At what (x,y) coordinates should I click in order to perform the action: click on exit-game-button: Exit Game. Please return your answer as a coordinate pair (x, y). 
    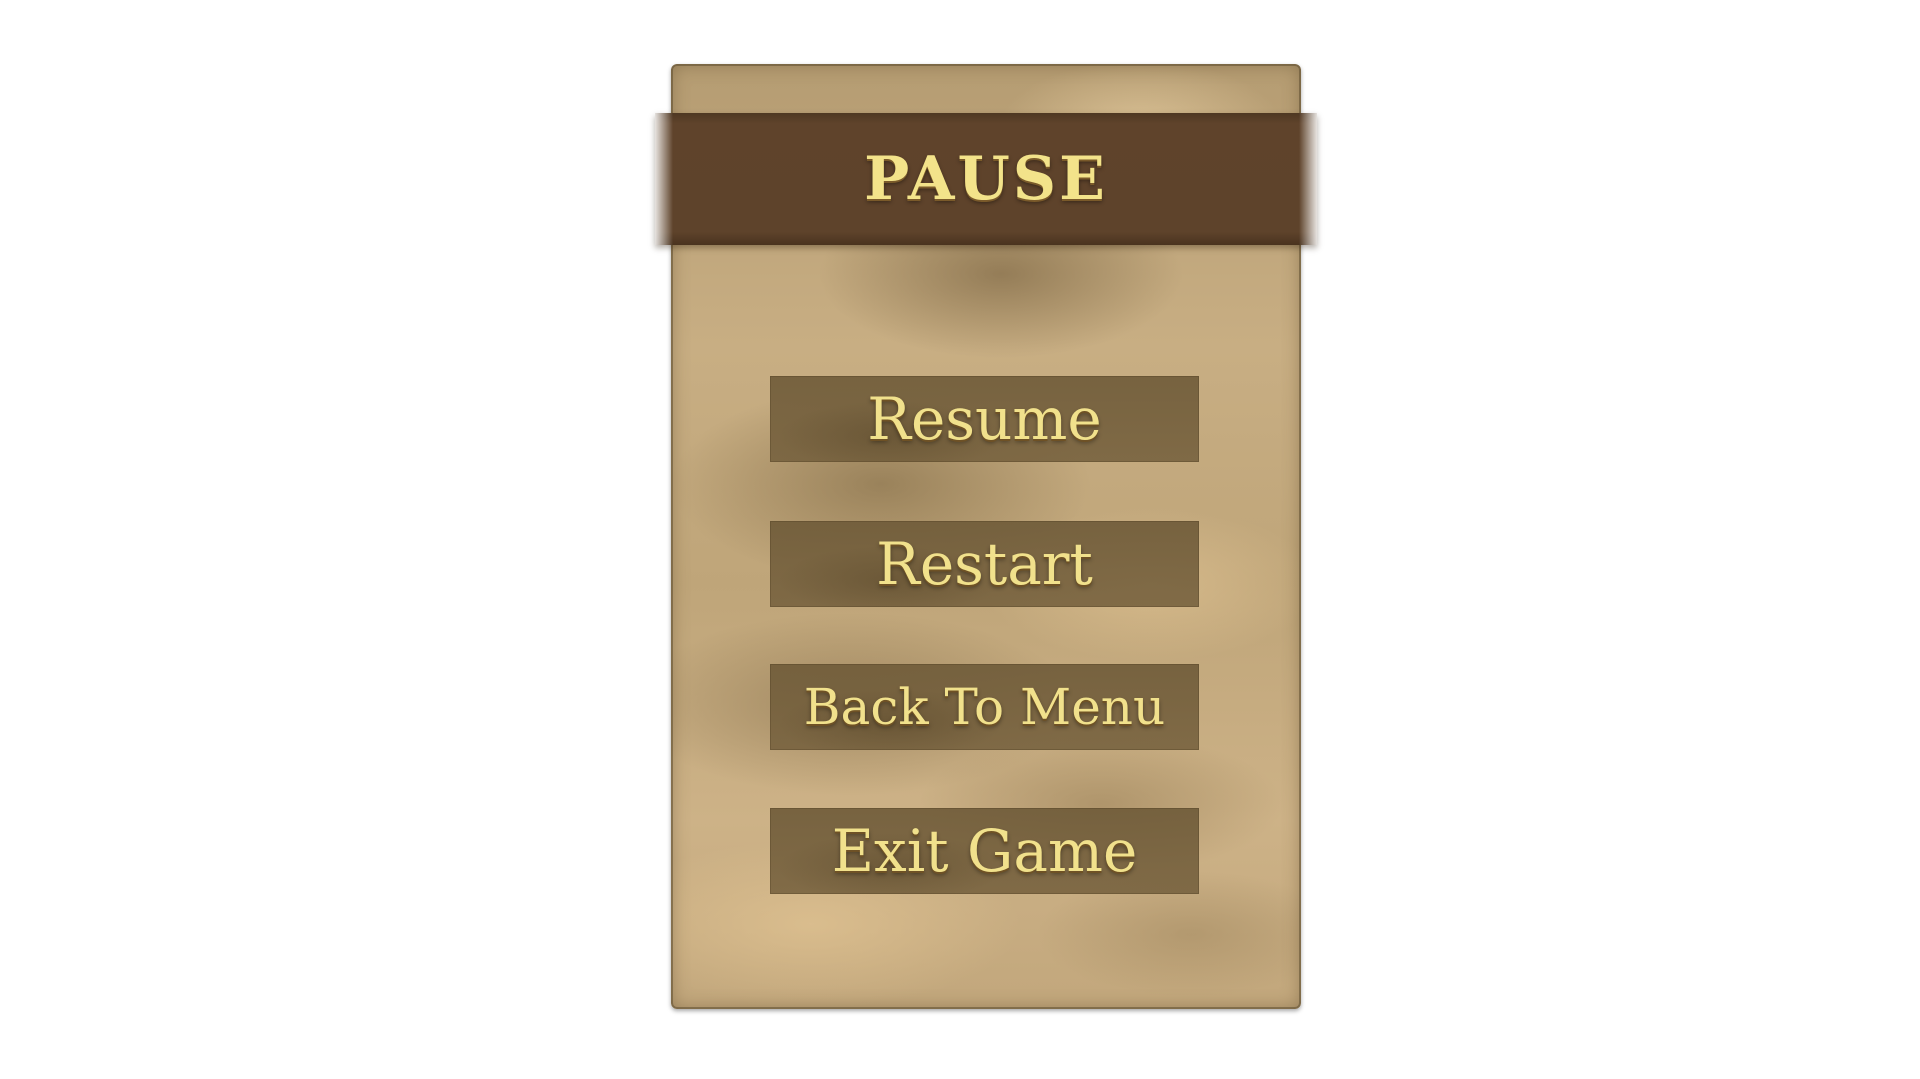
    Looking at the image, I should click on (984, 851).